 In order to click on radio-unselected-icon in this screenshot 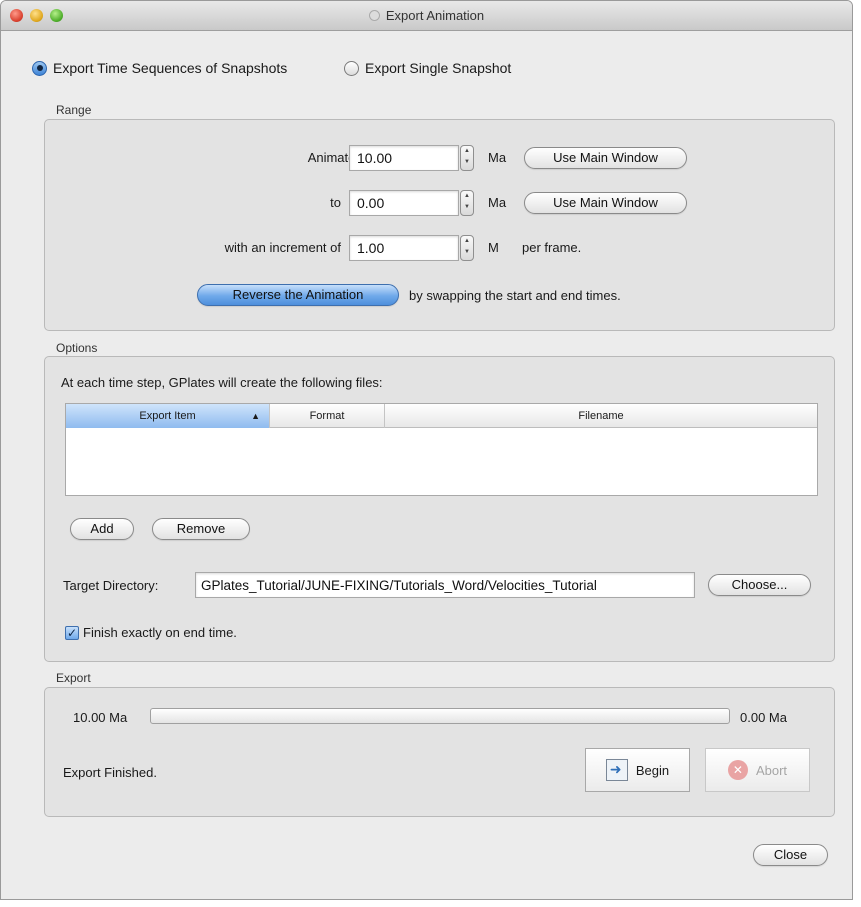, I will do `click(351, 68)`.